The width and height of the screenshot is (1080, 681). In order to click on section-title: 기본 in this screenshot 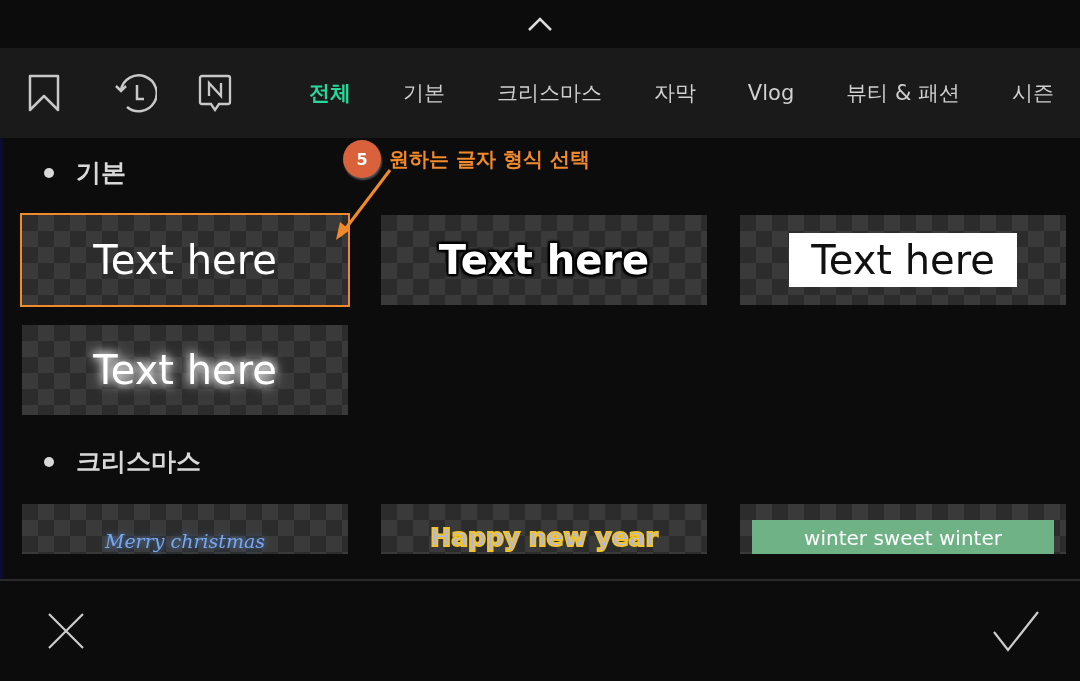, I will do `click(101, 173)`.